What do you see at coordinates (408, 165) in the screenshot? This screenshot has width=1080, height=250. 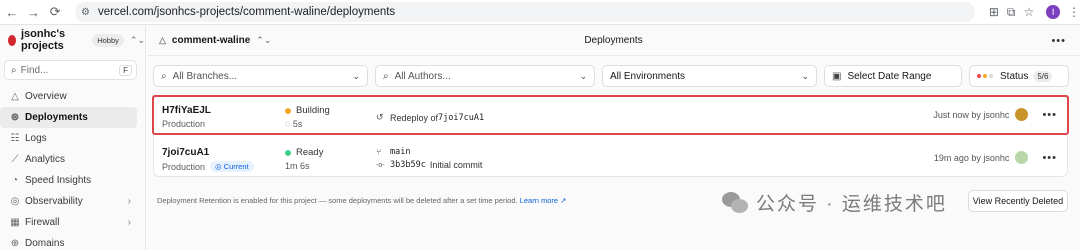 I see `commit-hash: 3b3b59c` at bounding box center [408, 165].